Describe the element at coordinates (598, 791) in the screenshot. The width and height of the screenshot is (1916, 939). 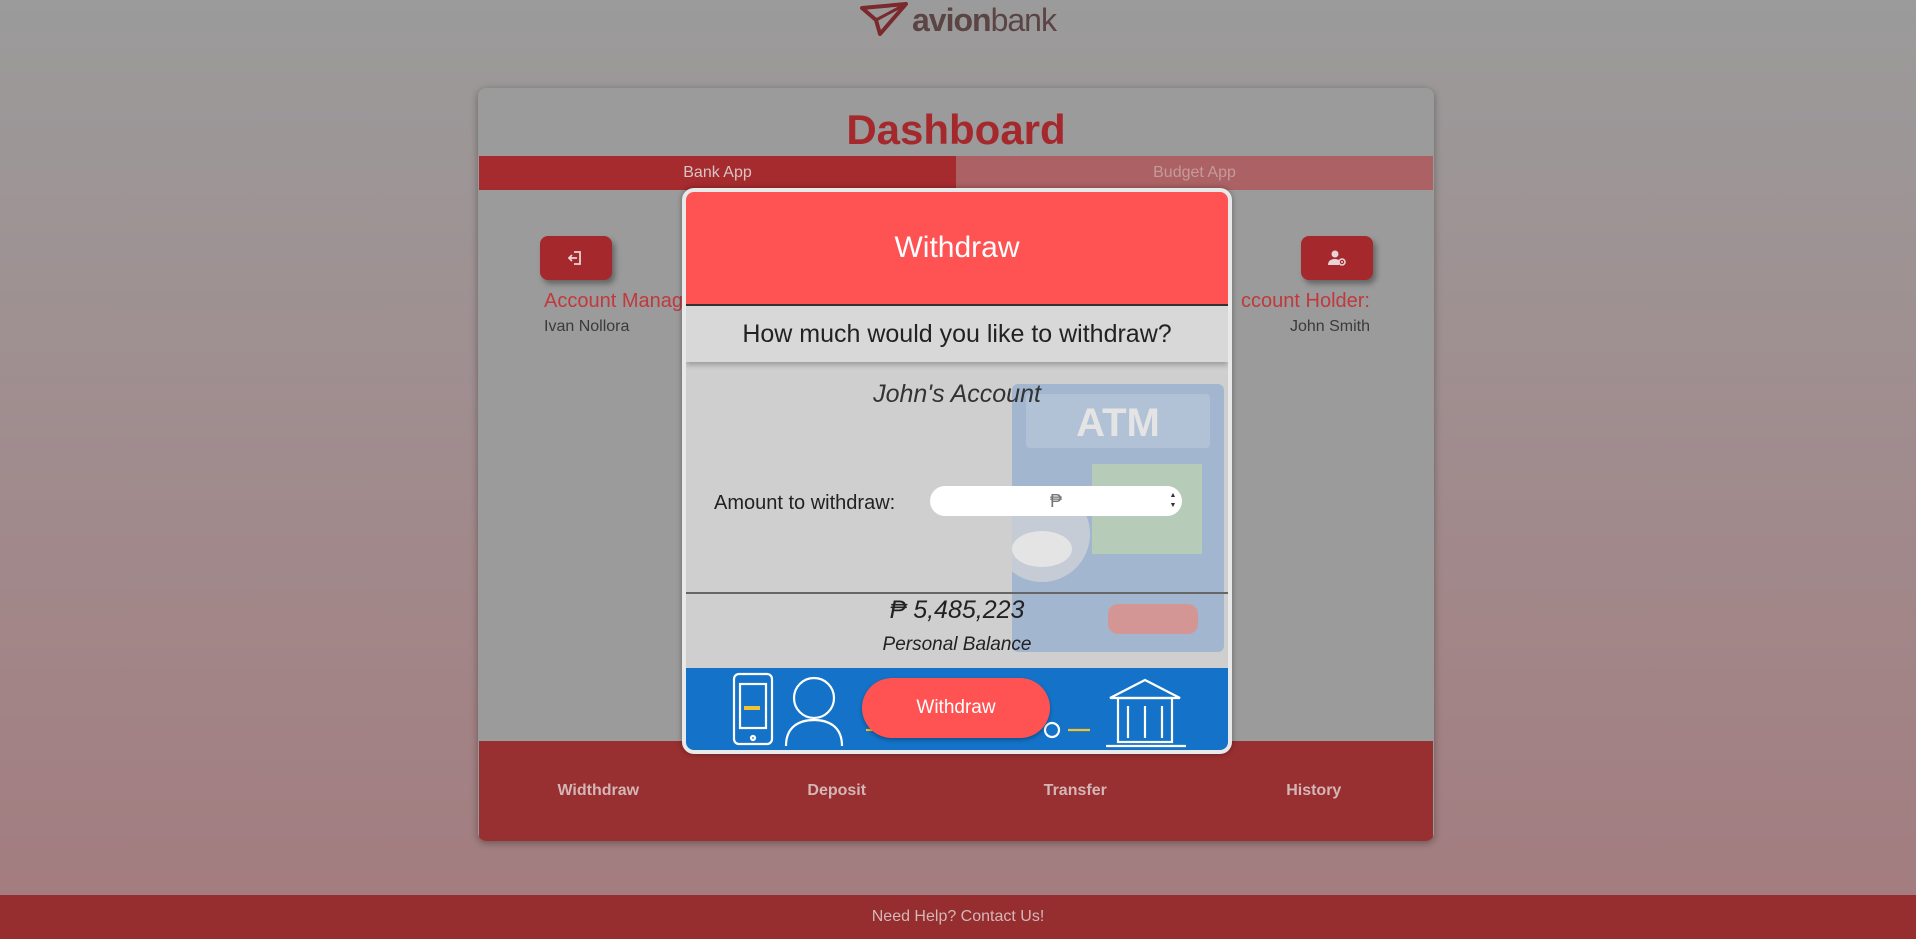
I see `nav-withdraw: Widthdraw` at that location.